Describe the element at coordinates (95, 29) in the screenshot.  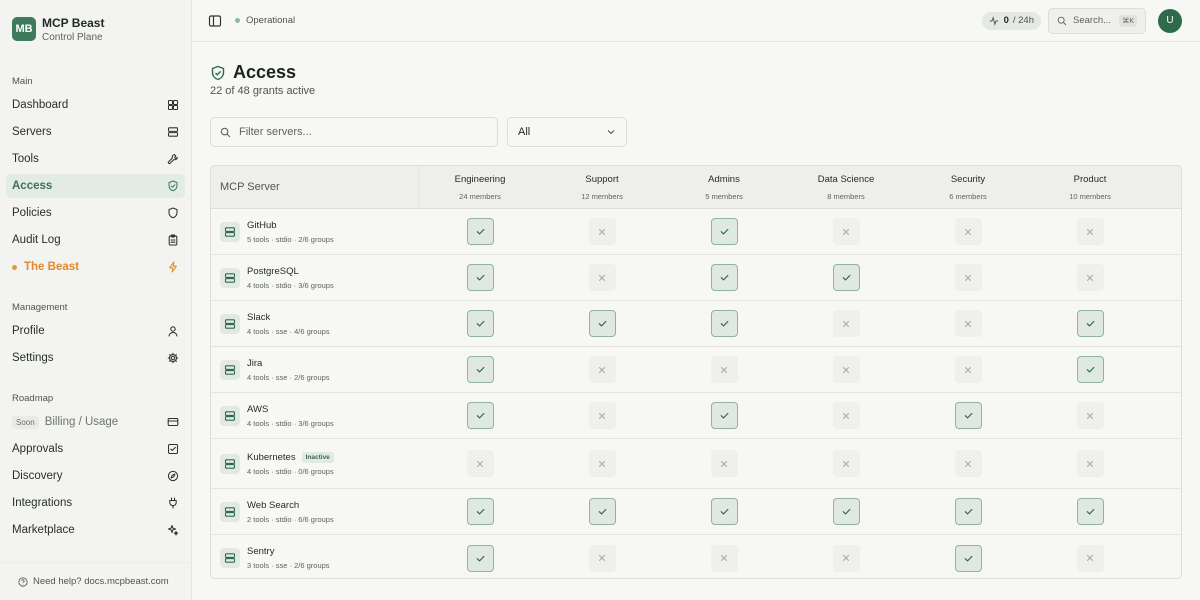
I see `brand: MB MCP Beast Control Plane` at that location.